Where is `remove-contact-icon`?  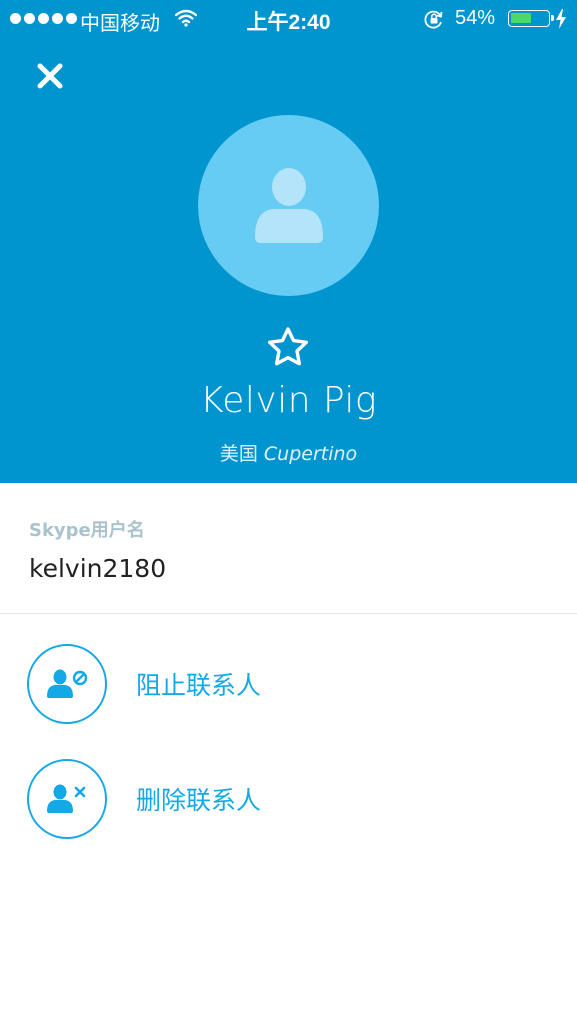
remove-contact-icon is located at coordinates (66, 798).